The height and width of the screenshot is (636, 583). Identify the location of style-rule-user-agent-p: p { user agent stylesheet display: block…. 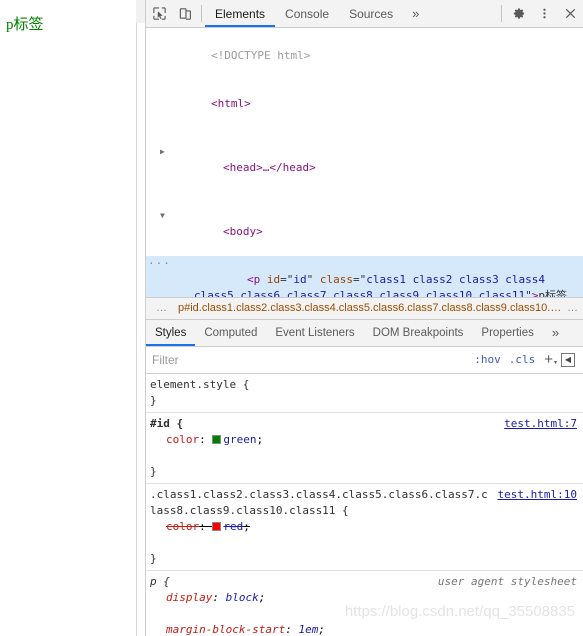
(364, 603).